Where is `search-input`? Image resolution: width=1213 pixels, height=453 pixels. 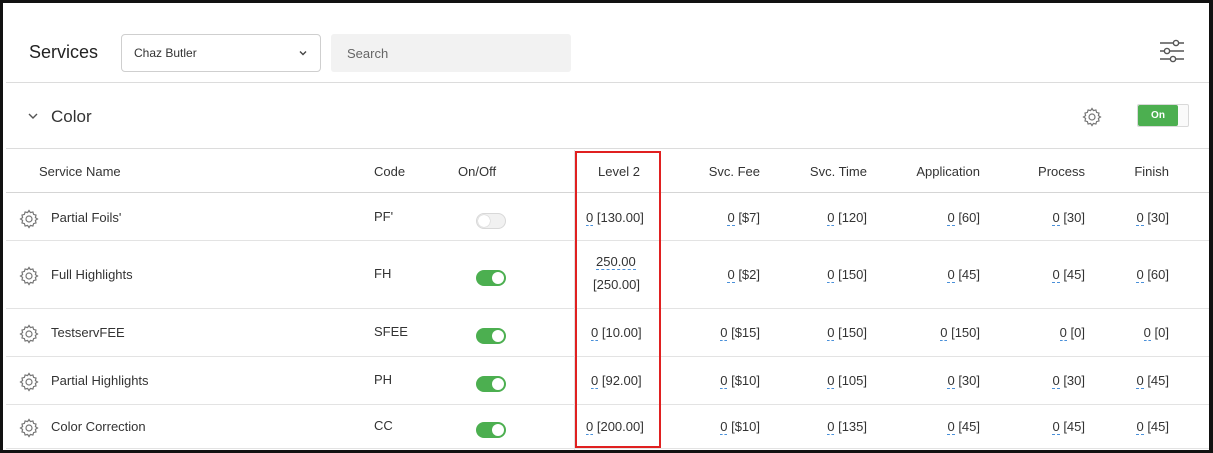 search-input is located at coordinates (451, 53).